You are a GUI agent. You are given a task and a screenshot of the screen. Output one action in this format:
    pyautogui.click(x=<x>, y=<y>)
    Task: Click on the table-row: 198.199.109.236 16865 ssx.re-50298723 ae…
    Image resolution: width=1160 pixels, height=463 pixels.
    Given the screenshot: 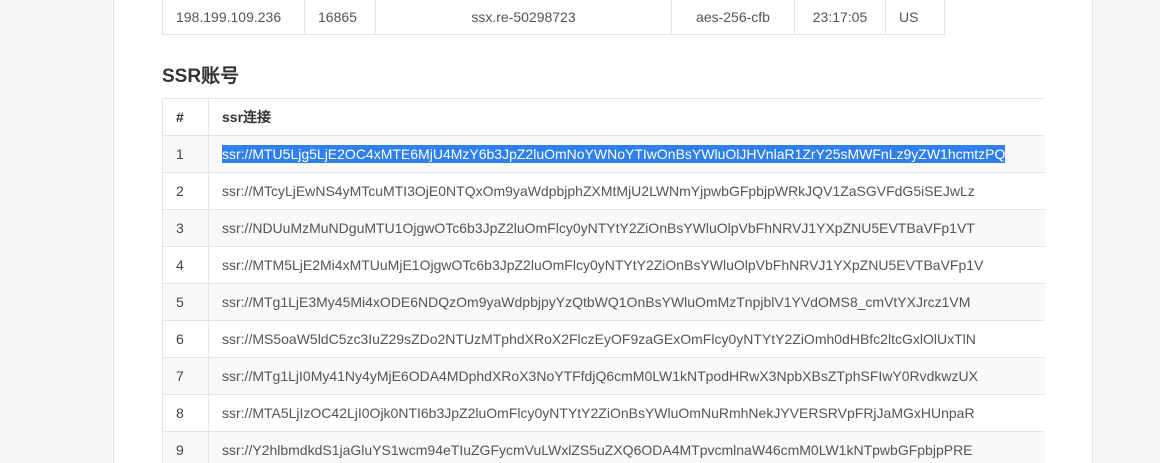 What is the action you would take?
    pyautogui.click(x=553, y=17)
    